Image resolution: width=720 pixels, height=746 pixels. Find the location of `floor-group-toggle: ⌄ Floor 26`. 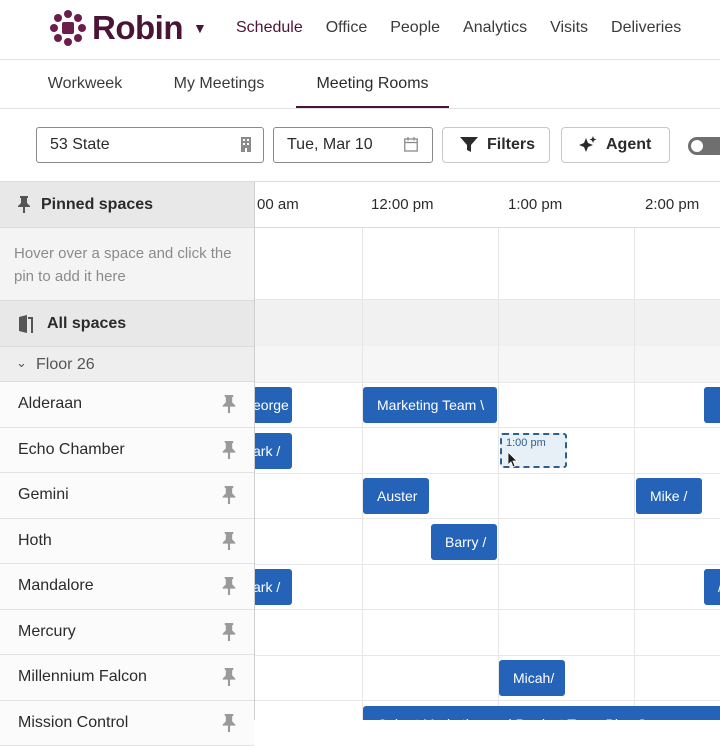

floor-group-toggle: ⌄ Floor 26 is located at coordinates (127, 364).